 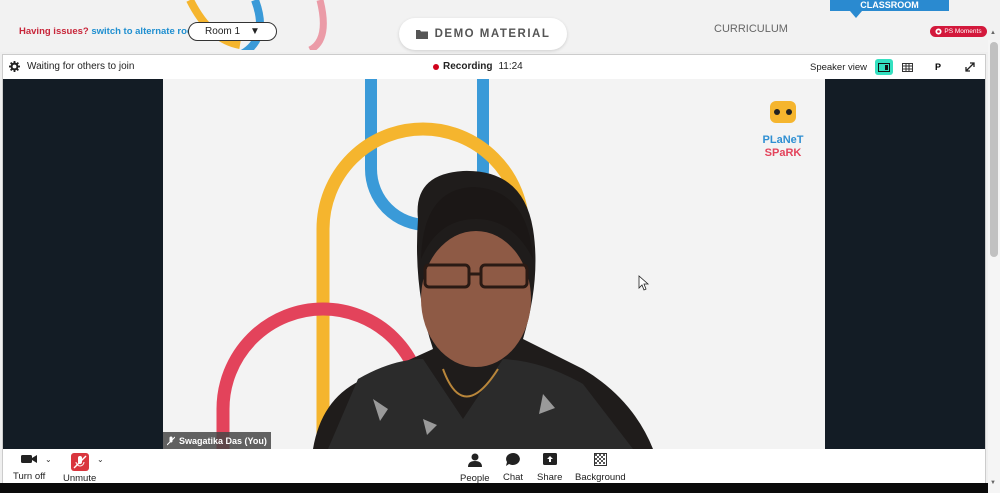 I want to click on speaker-layout-button, so click(x=884, y=67).